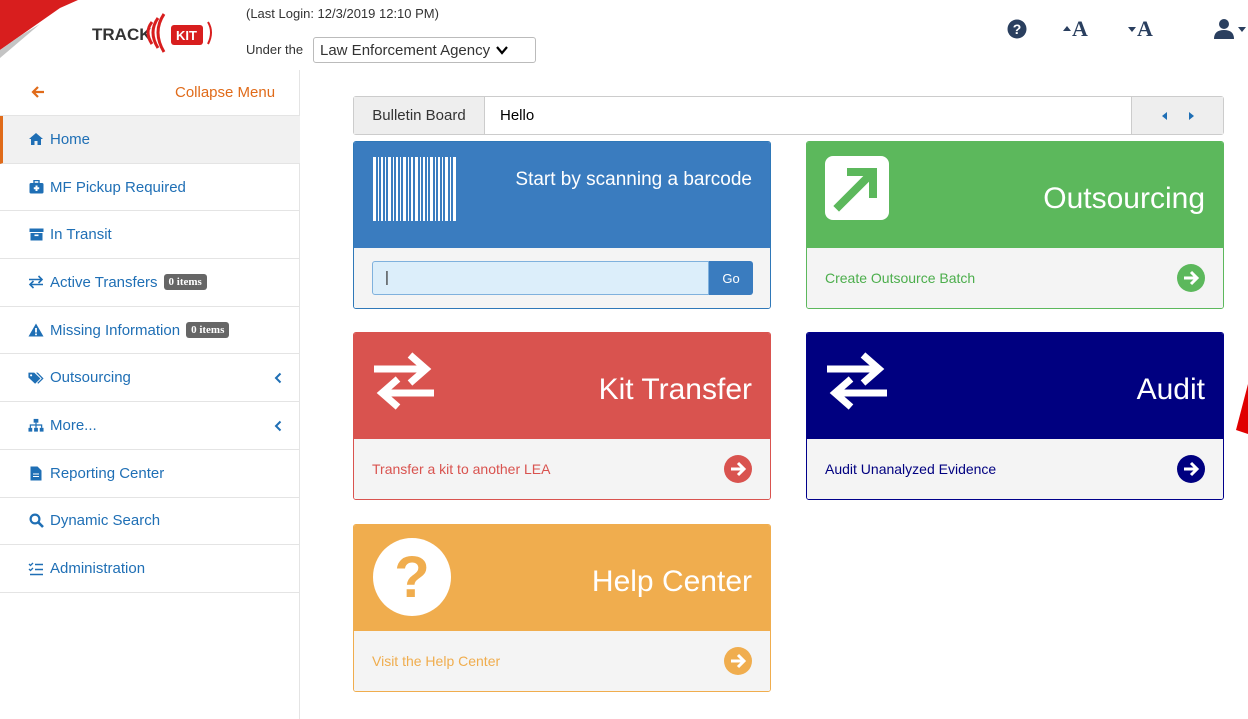 Image resolution: width=1248 pixels, height=719 pixels. I want to click on last-login-text: (Last Login: 12/3/2019 12:10 PM), so click(342, 13).